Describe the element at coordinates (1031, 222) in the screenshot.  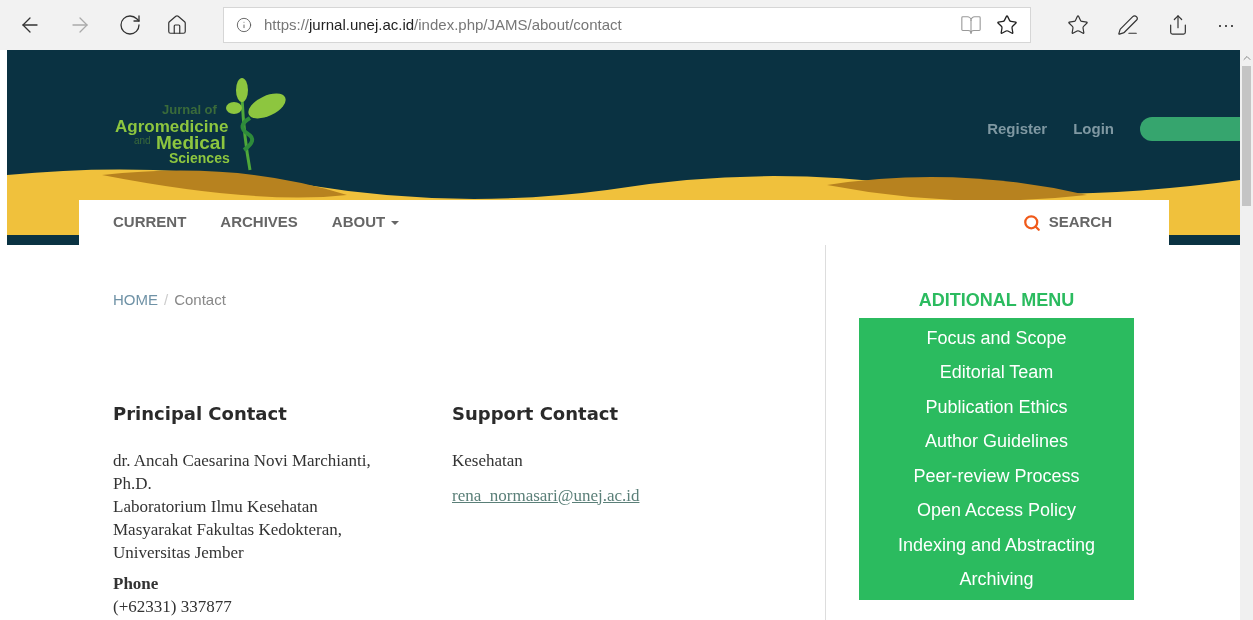
I see `search-icon` at that location.